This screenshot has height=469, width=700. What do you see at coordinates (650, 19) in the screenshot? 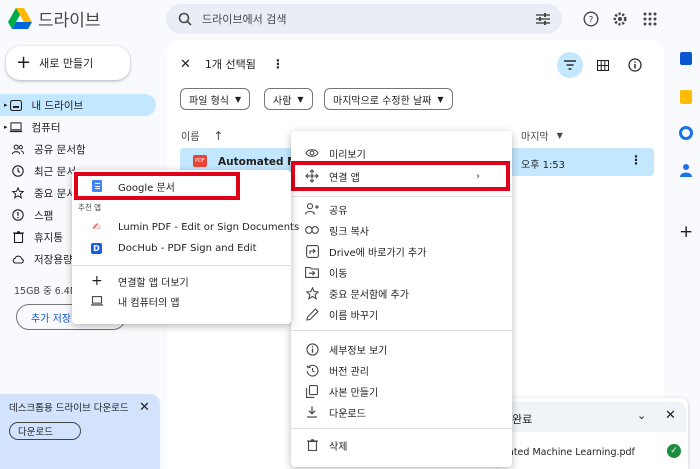
I see `apps-grid-icon` at bounding box center [650, 19].